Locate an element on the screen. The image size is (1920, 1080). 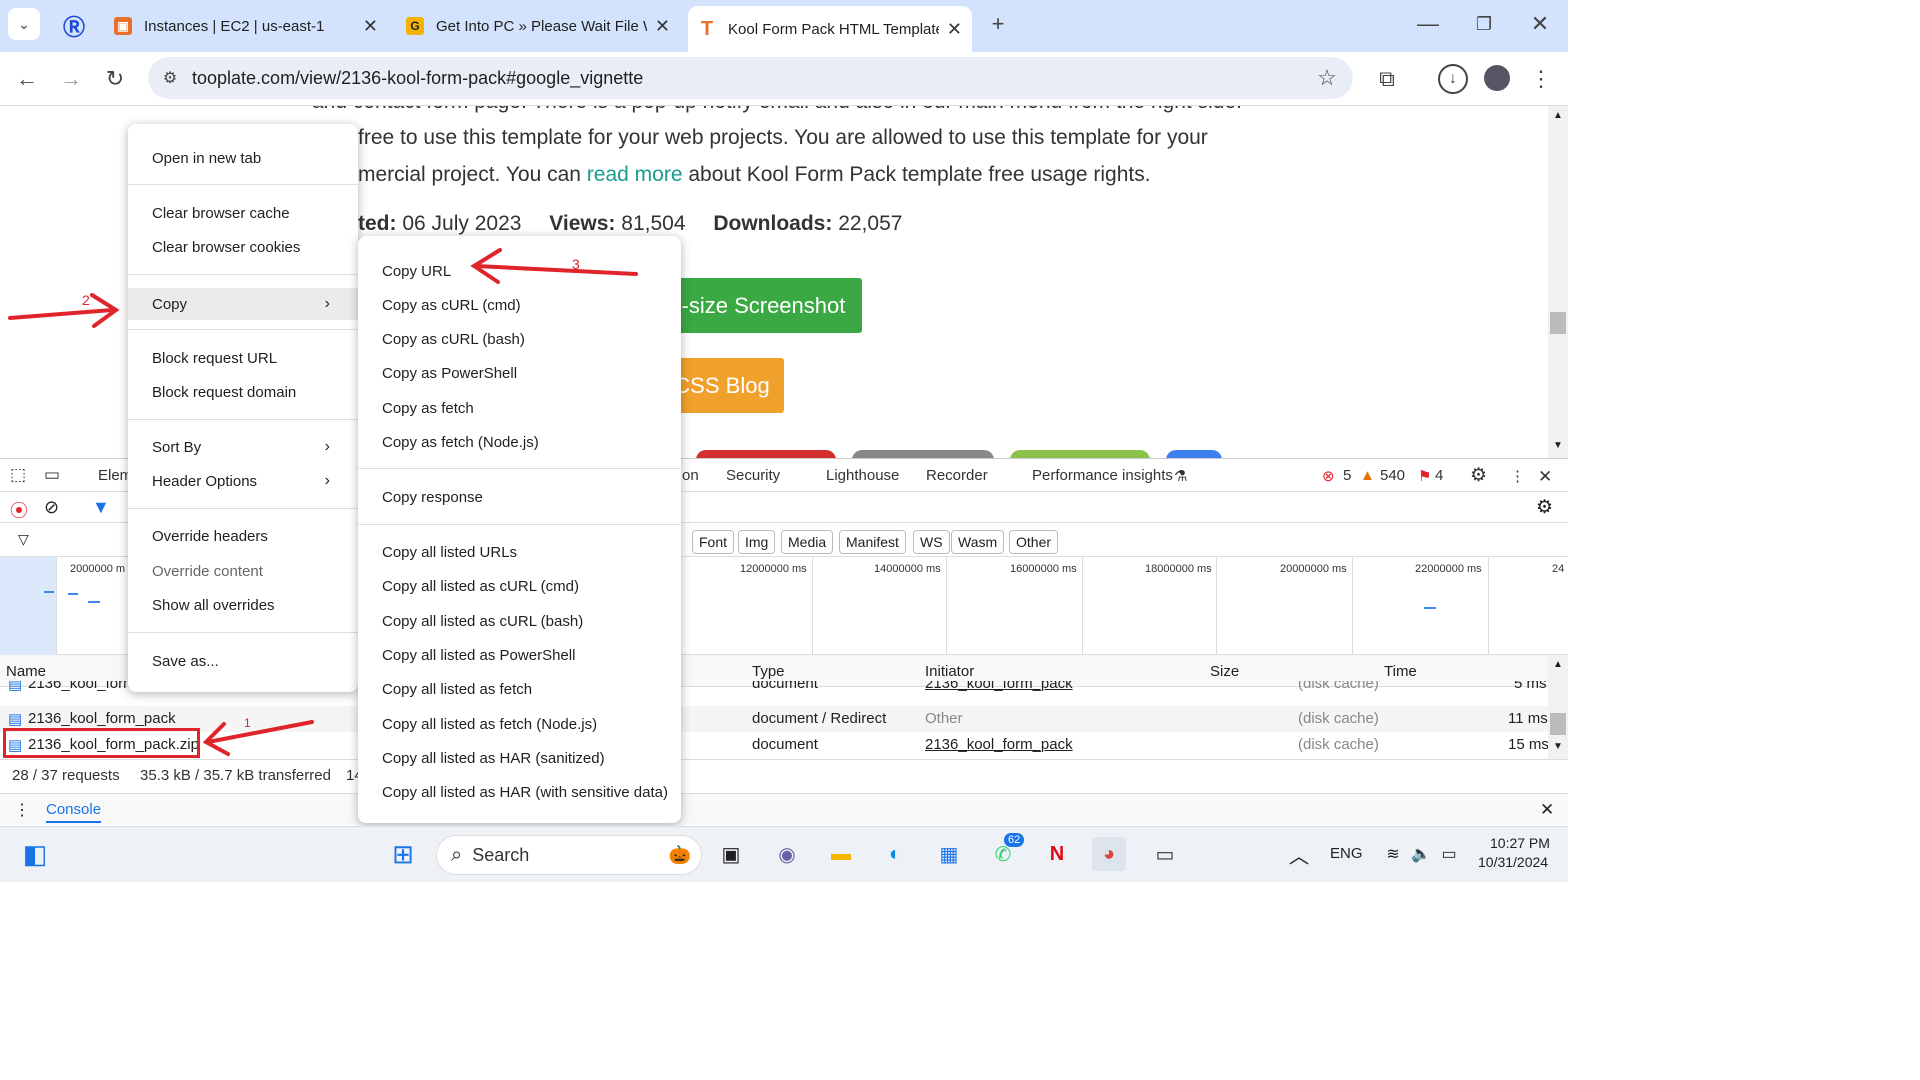
extensions-icon: ⧉ is located at coordinates (1387, 79).